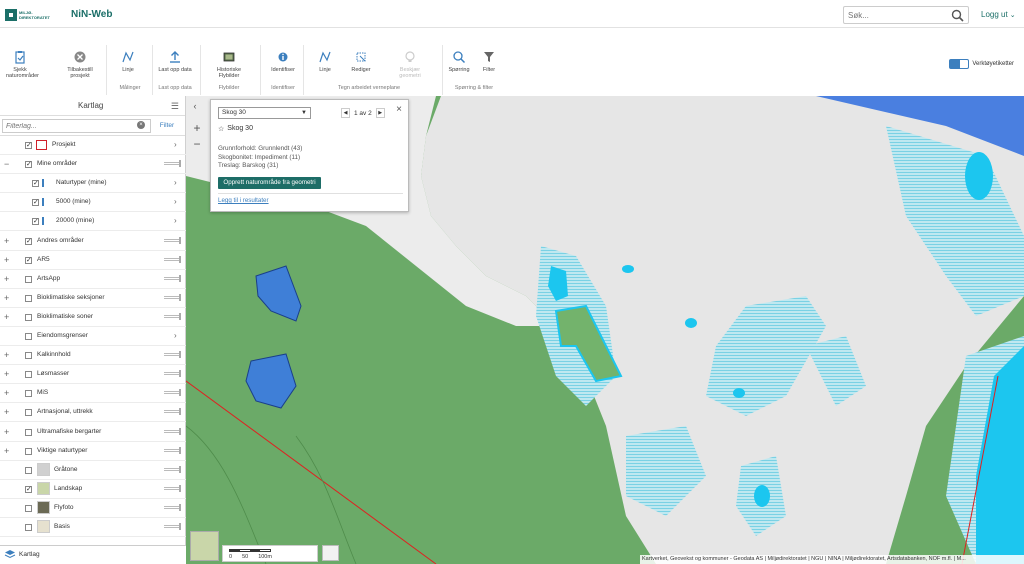  I want to click on clear-filter-icon: ×, so click(141, 125).